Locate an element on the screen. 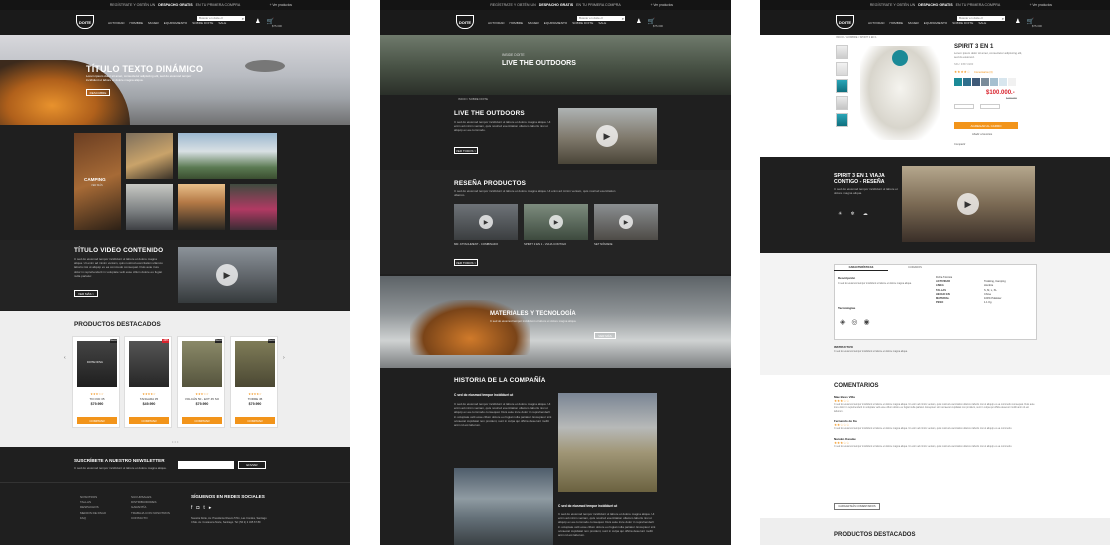 The image size is (1110, 545). breadcrumb: INICIO / SOBRE DOITE is located at coordinates (473, 99).